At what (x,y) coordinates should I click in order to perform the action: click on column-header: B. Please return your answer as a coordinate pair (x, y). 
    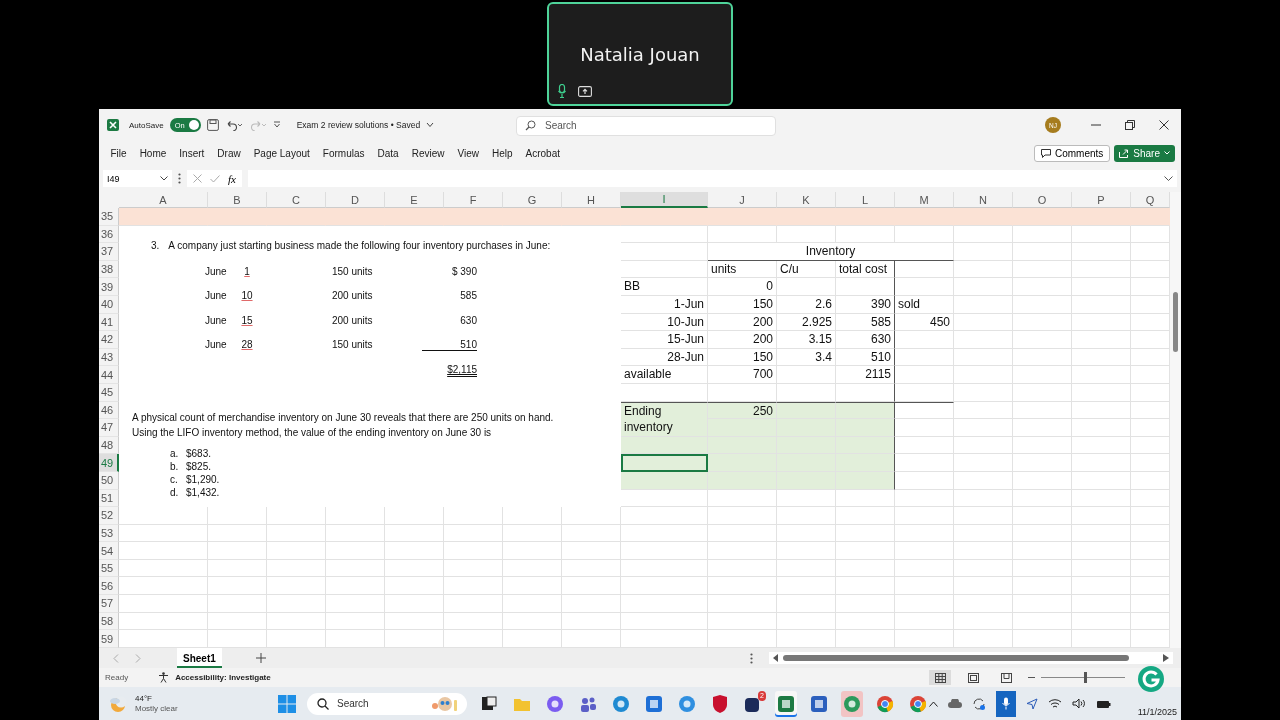
    Looking at the image, I should click on (237, 200).